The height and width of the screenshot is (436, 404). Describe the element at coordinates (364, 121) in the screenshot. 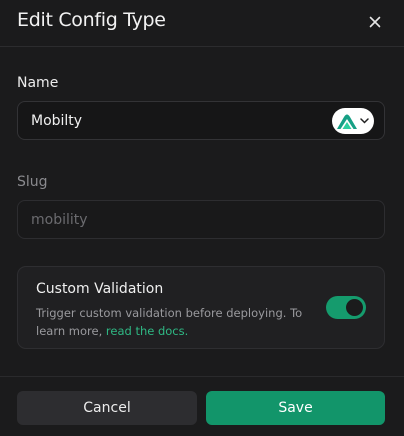

I see `chevron-down-icon` at that location.